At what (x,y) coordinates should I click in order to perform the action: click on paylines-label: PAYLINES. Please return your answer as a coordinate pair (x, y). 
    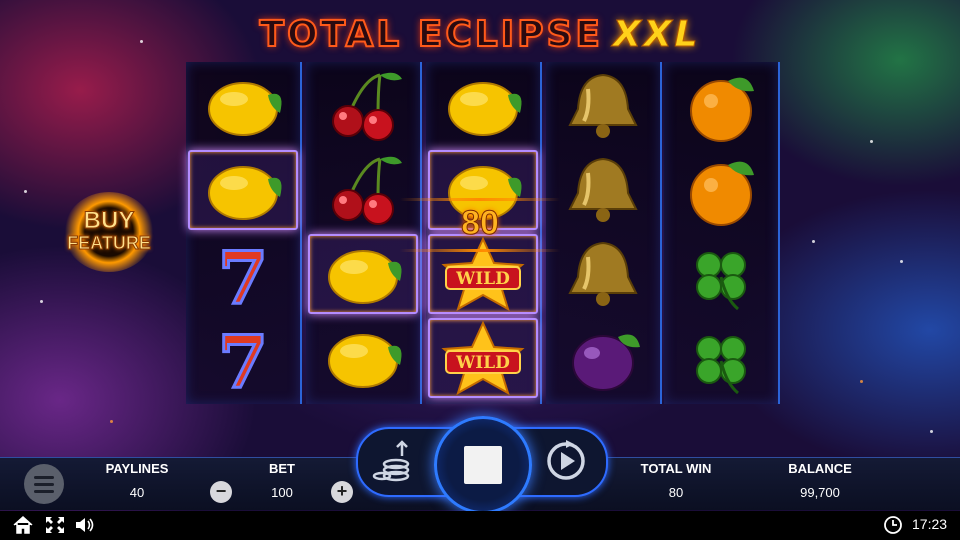
    Looking at the image, I should click on (137, 468).